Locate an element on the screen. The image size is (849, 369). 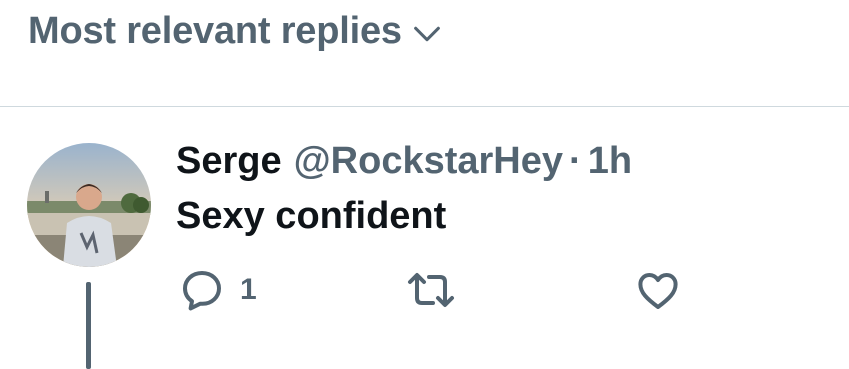
sort-replies-label: Most relevant replies is located at coordinates (215, 31).